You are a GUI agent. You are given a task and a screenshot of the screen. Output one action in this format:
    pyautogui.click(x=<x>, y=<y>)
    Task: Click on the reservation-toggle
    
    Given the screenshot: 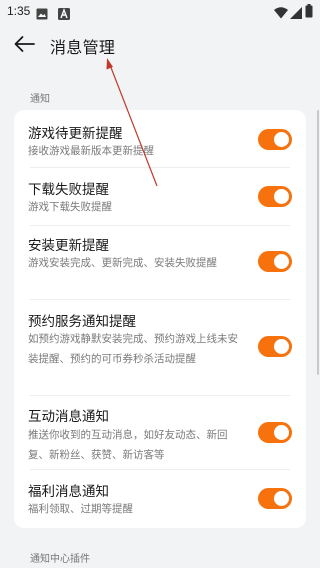 What is the action you would take?
    pyautogui.click(x=275, y=346)
    